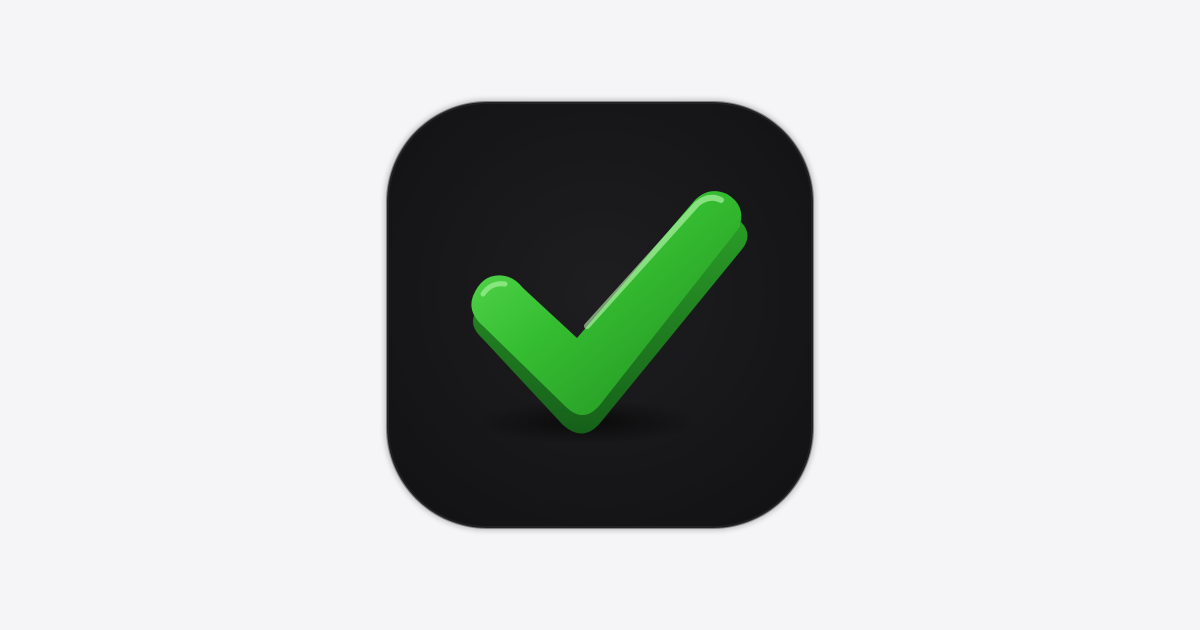 This screenshot has height=630, width=1200. Describe the element at coordinates (609, 317) in the screenshot. I see `checkmark-icon` at that location.